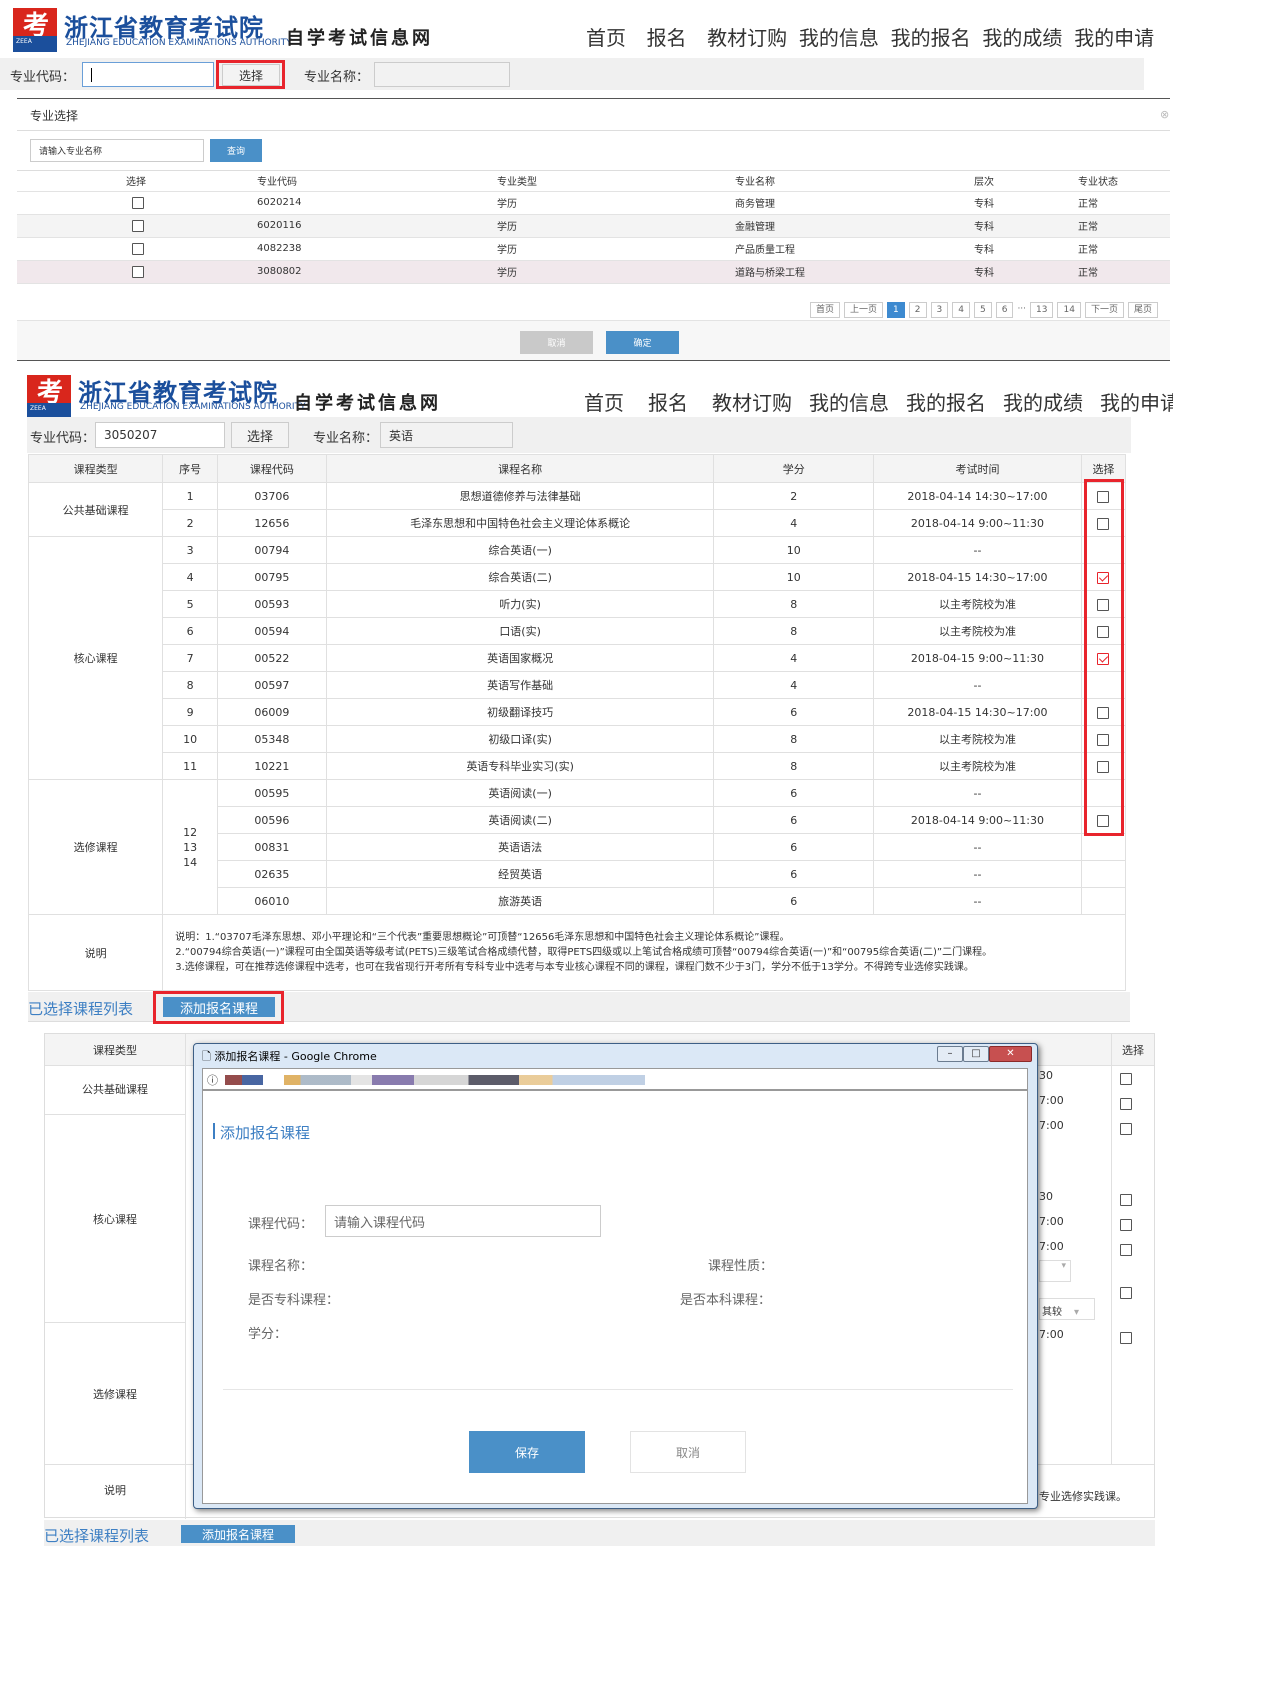 This screenshot has height=1706, width=1273. Describe the element at coordinates (81, 1009) in the screenshot. I see `selected-list-label: 已选择课程列表` at that location.